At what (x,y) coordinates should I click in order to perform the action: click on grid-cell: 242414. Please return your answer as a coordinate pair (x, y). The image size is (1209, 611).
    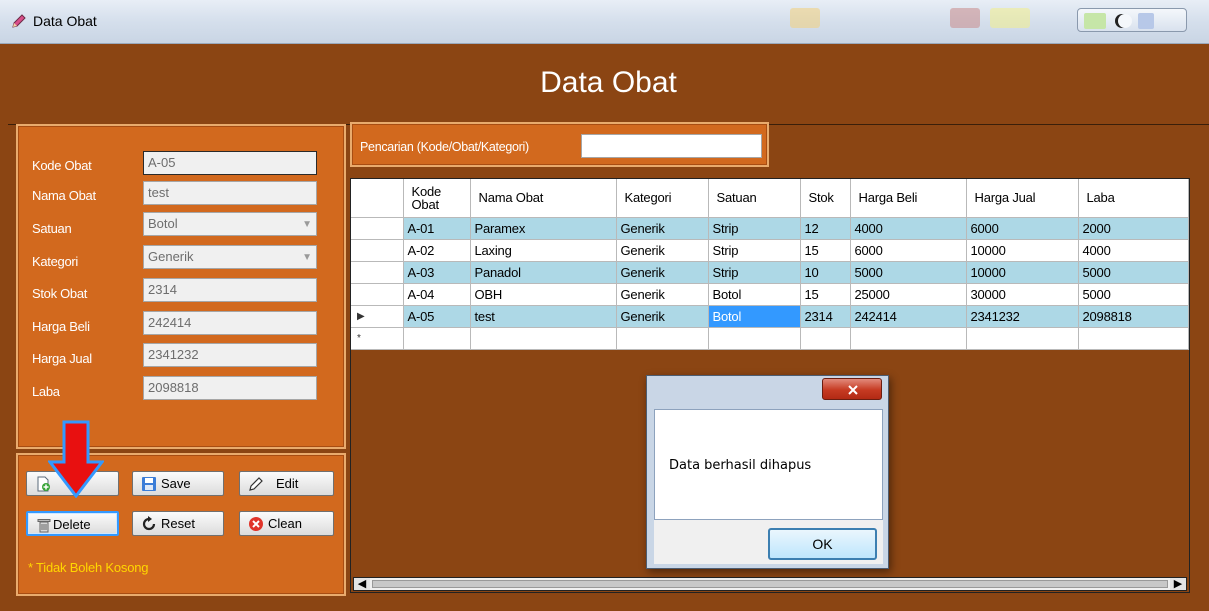
    Looking at the image, I should click on (908, 316).